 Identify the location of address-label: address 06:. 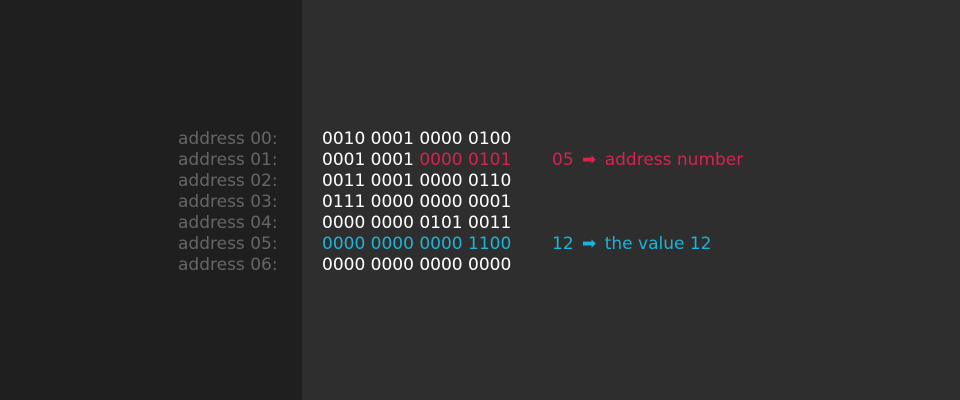
(228, 265).